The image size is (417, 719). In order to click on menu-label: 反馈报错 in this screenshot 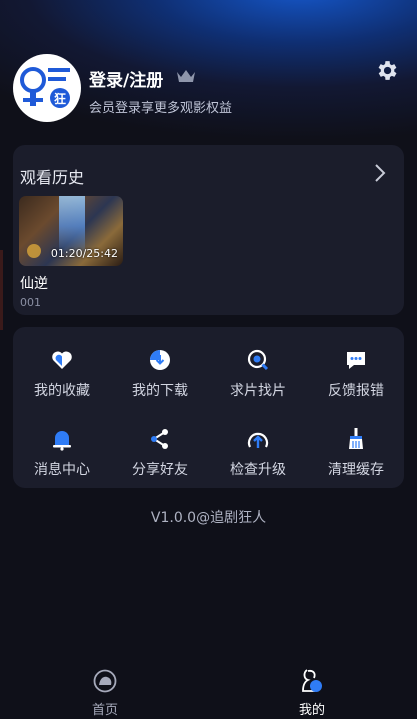, I will do `click(356, 391)`.